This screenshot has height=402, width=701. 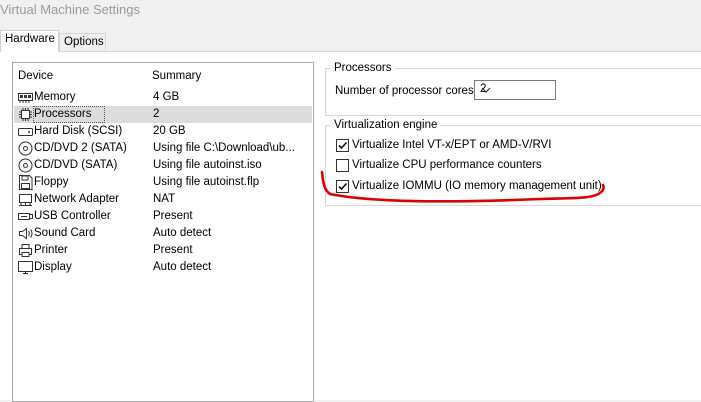 What do you see at coordinates (72, 216) in the screenshot?
I see `device-name: USB Controller` at bounding box center [72, 216].